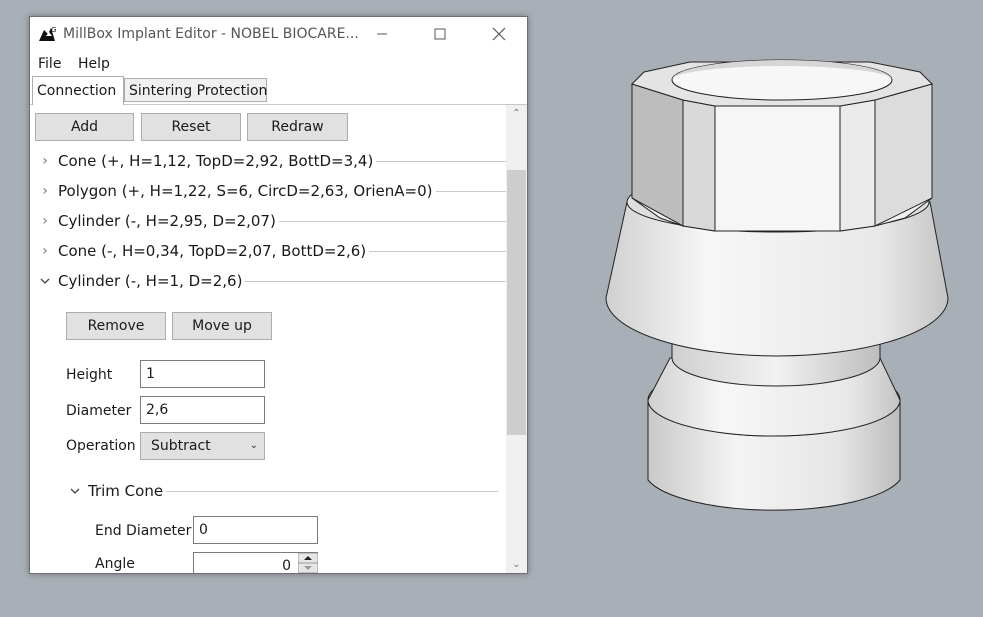 This screenshot has width=983, height=617. What do you see at coordinates (202, 410) in the screenshot?
I see `diameter-field: 2,6` at bounding box center [202, 410].